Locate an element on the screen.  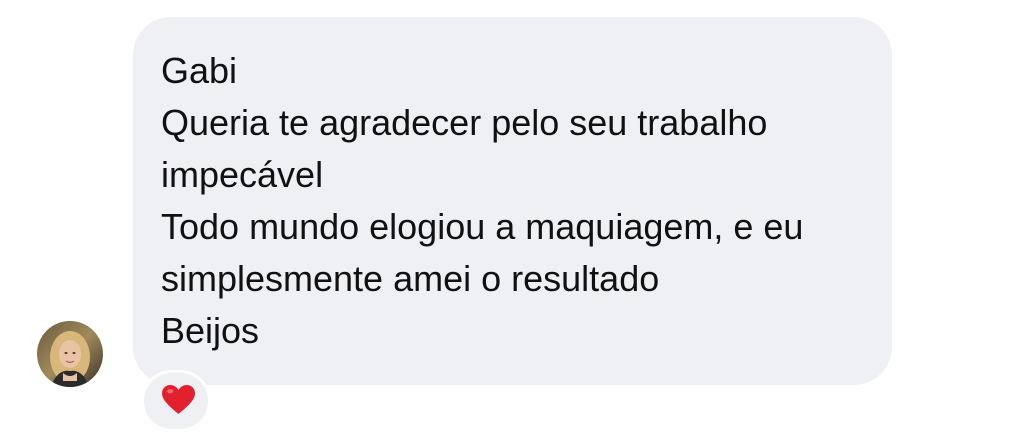
message-line: Beijos is located at coordinates (210, 330).